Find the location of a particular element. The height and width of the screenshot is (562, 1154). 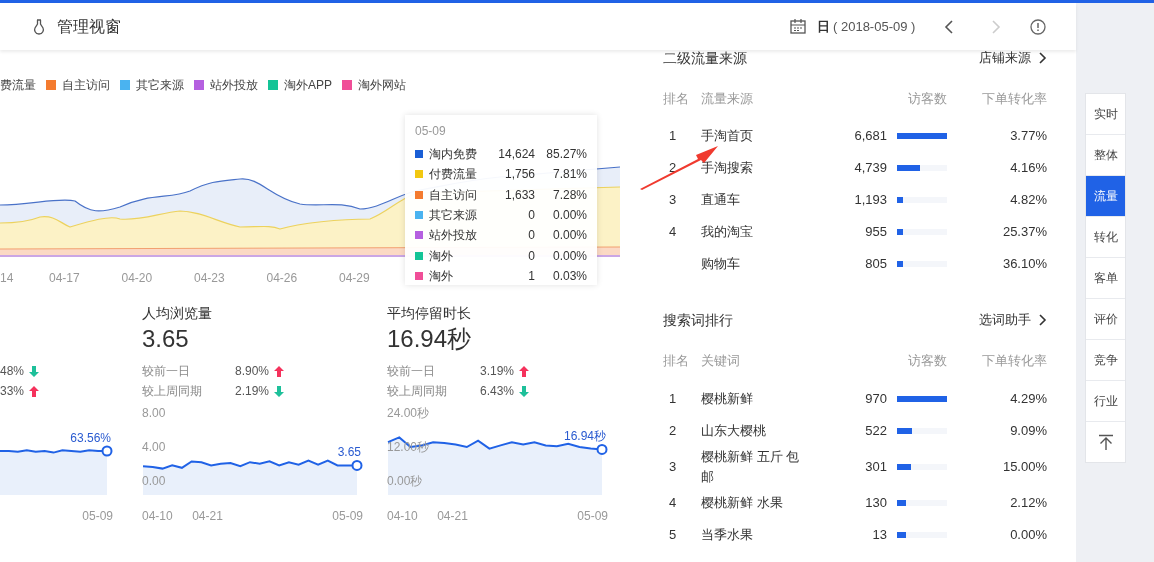

calendar-icon is located at coordinates (798, 26).